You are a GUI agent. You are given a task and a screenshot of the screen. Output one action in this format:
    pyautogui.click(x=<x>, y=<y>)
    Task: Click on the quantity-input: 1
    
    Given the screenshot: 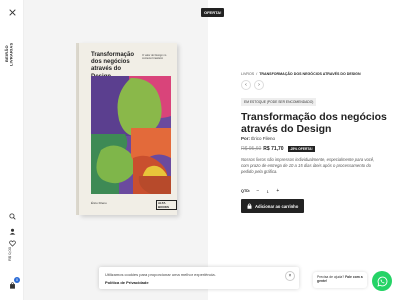 What is the action you would take?
    pyautogui.click(x=267, y=191)
    